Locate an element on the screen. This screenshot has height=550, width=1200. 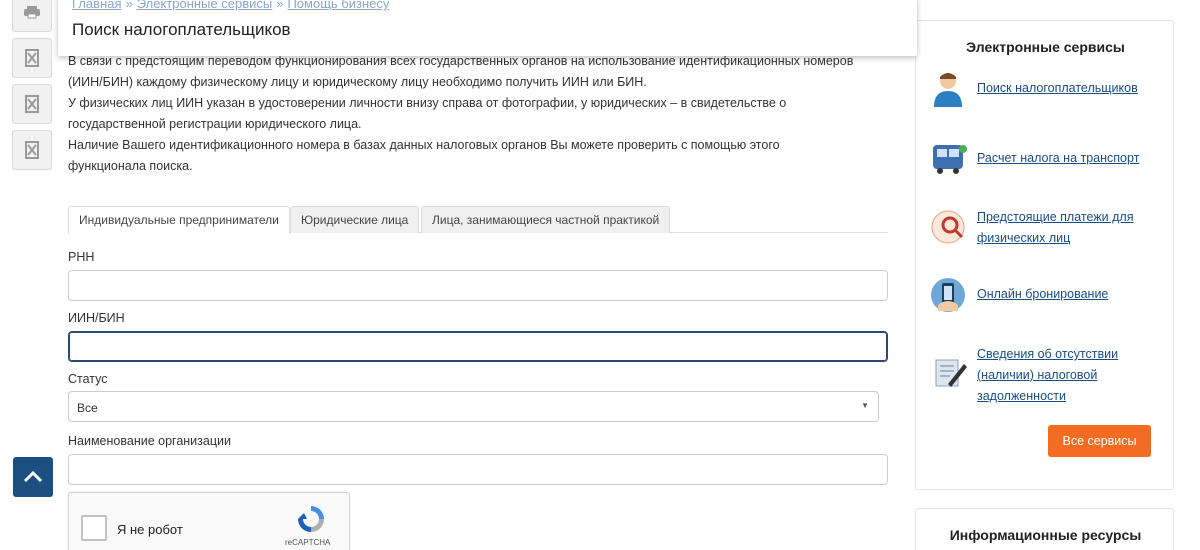
service-link-text: (наличии) налоговой is located at coordinates (1037, 375).